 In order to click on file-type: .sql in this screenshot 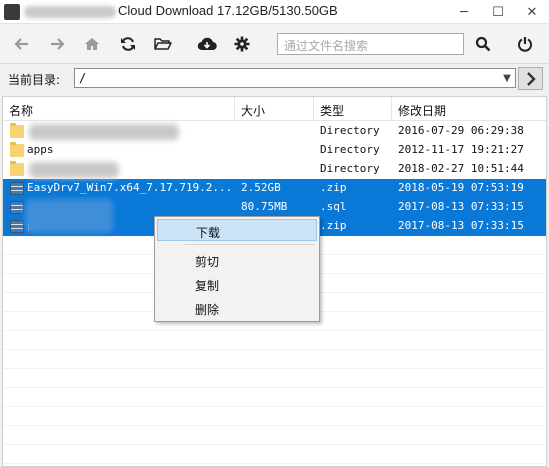, I will do `click(333, 206)`.